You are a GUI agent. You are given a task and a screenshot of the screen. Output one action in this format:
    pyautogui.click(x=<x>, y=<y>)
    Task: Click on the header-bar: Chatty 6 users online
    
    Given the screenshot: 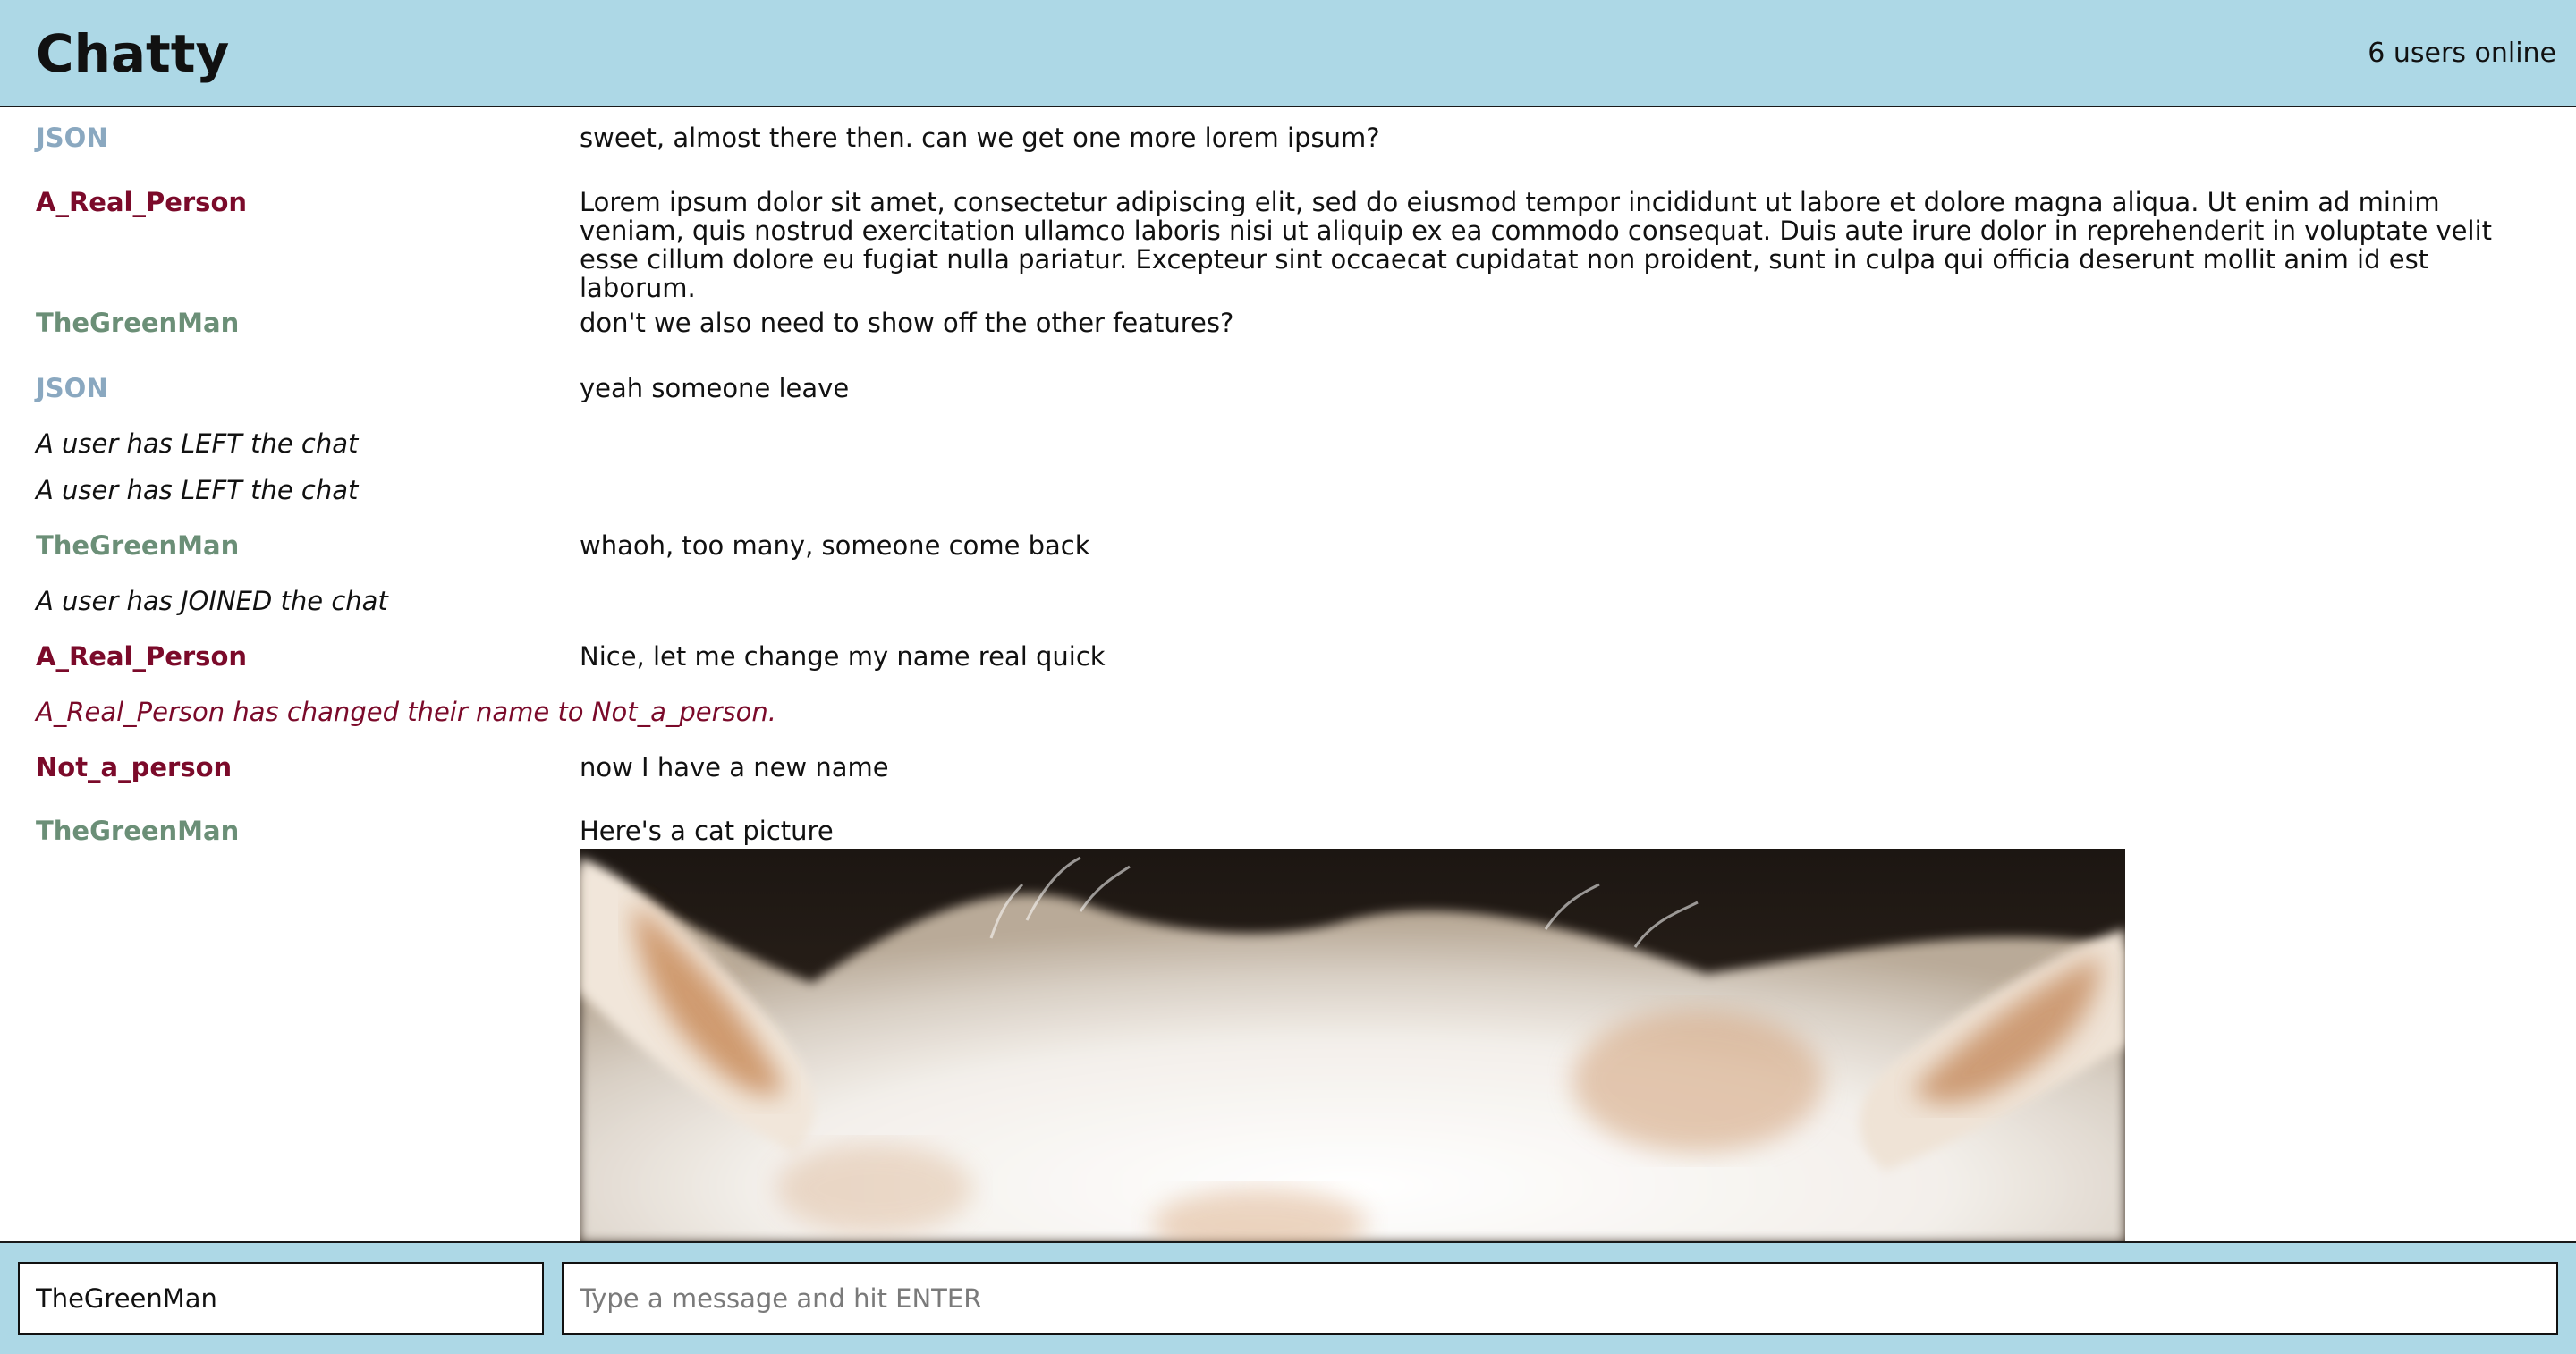 What is the action you would take?
    pyautogui.click(x=1288, y=53)
    